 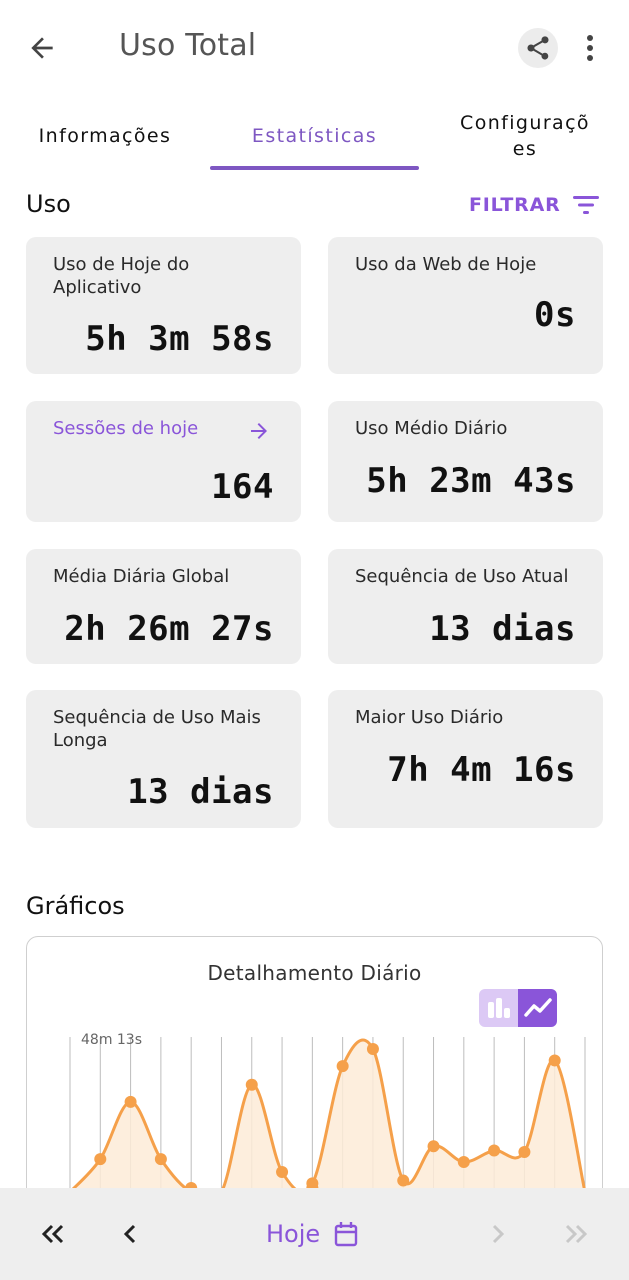 What do you see at coordinates (179, 339) in the screenshot?
I see `stat-card-value: 5h 3m 58s` at bounding box center [179, 339].